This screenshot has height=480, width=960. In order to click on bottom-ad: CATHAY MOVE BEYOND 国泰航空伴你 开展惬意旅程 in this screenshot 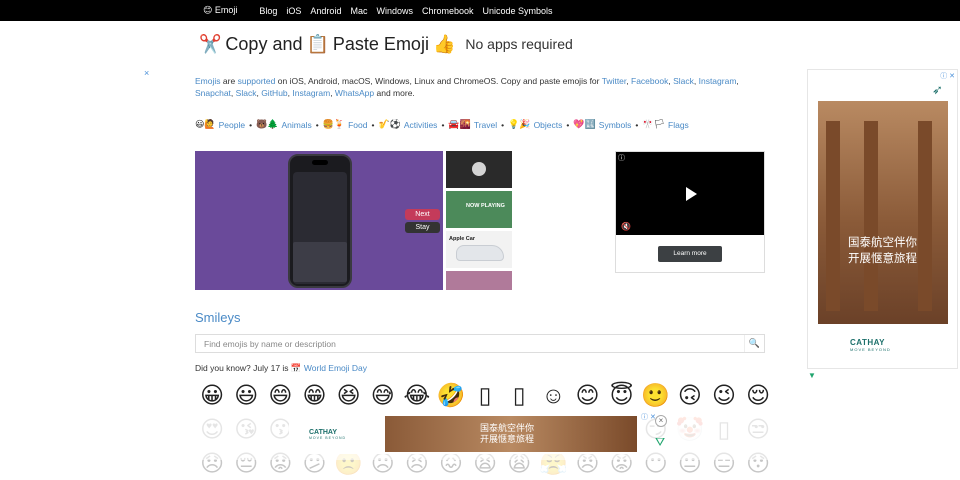, I will do `click(463, 433)`.